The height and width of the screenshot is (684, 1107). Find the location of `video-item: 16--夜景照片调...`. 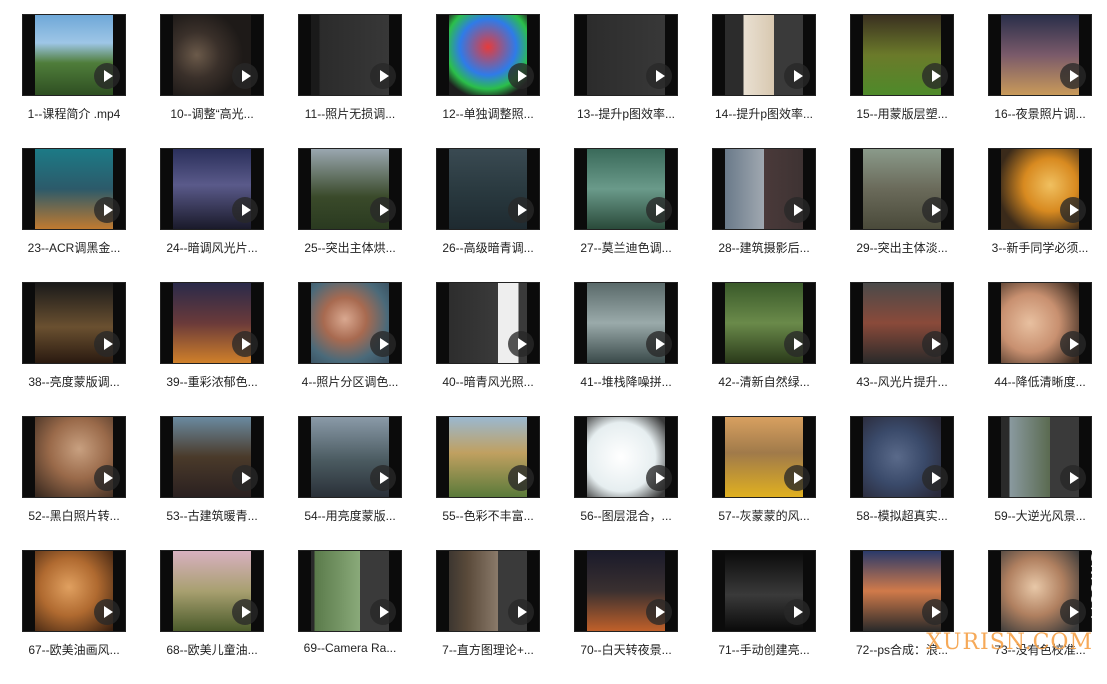

video-item: 16--夜景照片调... is located at coordinates (1039, 81).